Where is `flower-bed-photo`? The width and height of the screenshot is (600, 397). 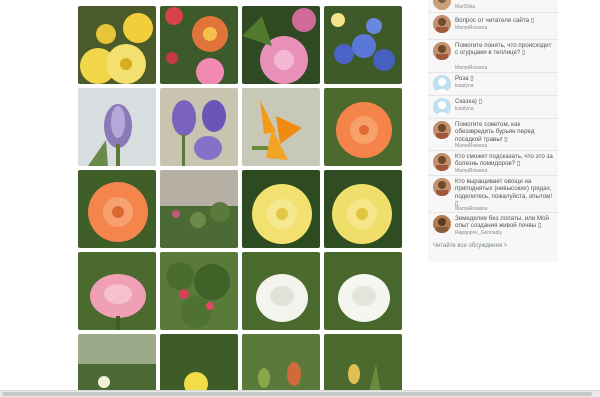
flower-bed-photo is located at coordinates (199, 209).